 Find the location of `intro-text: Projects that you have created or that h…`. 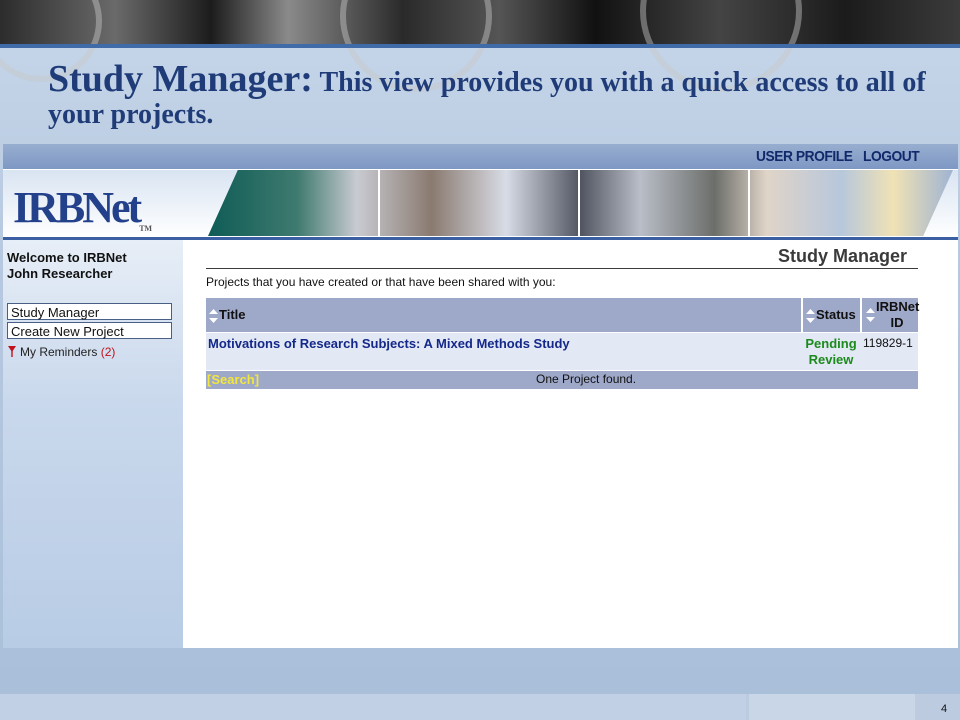

intro-text: Projects that you have created or that h… is located at coordinates (381, 282).